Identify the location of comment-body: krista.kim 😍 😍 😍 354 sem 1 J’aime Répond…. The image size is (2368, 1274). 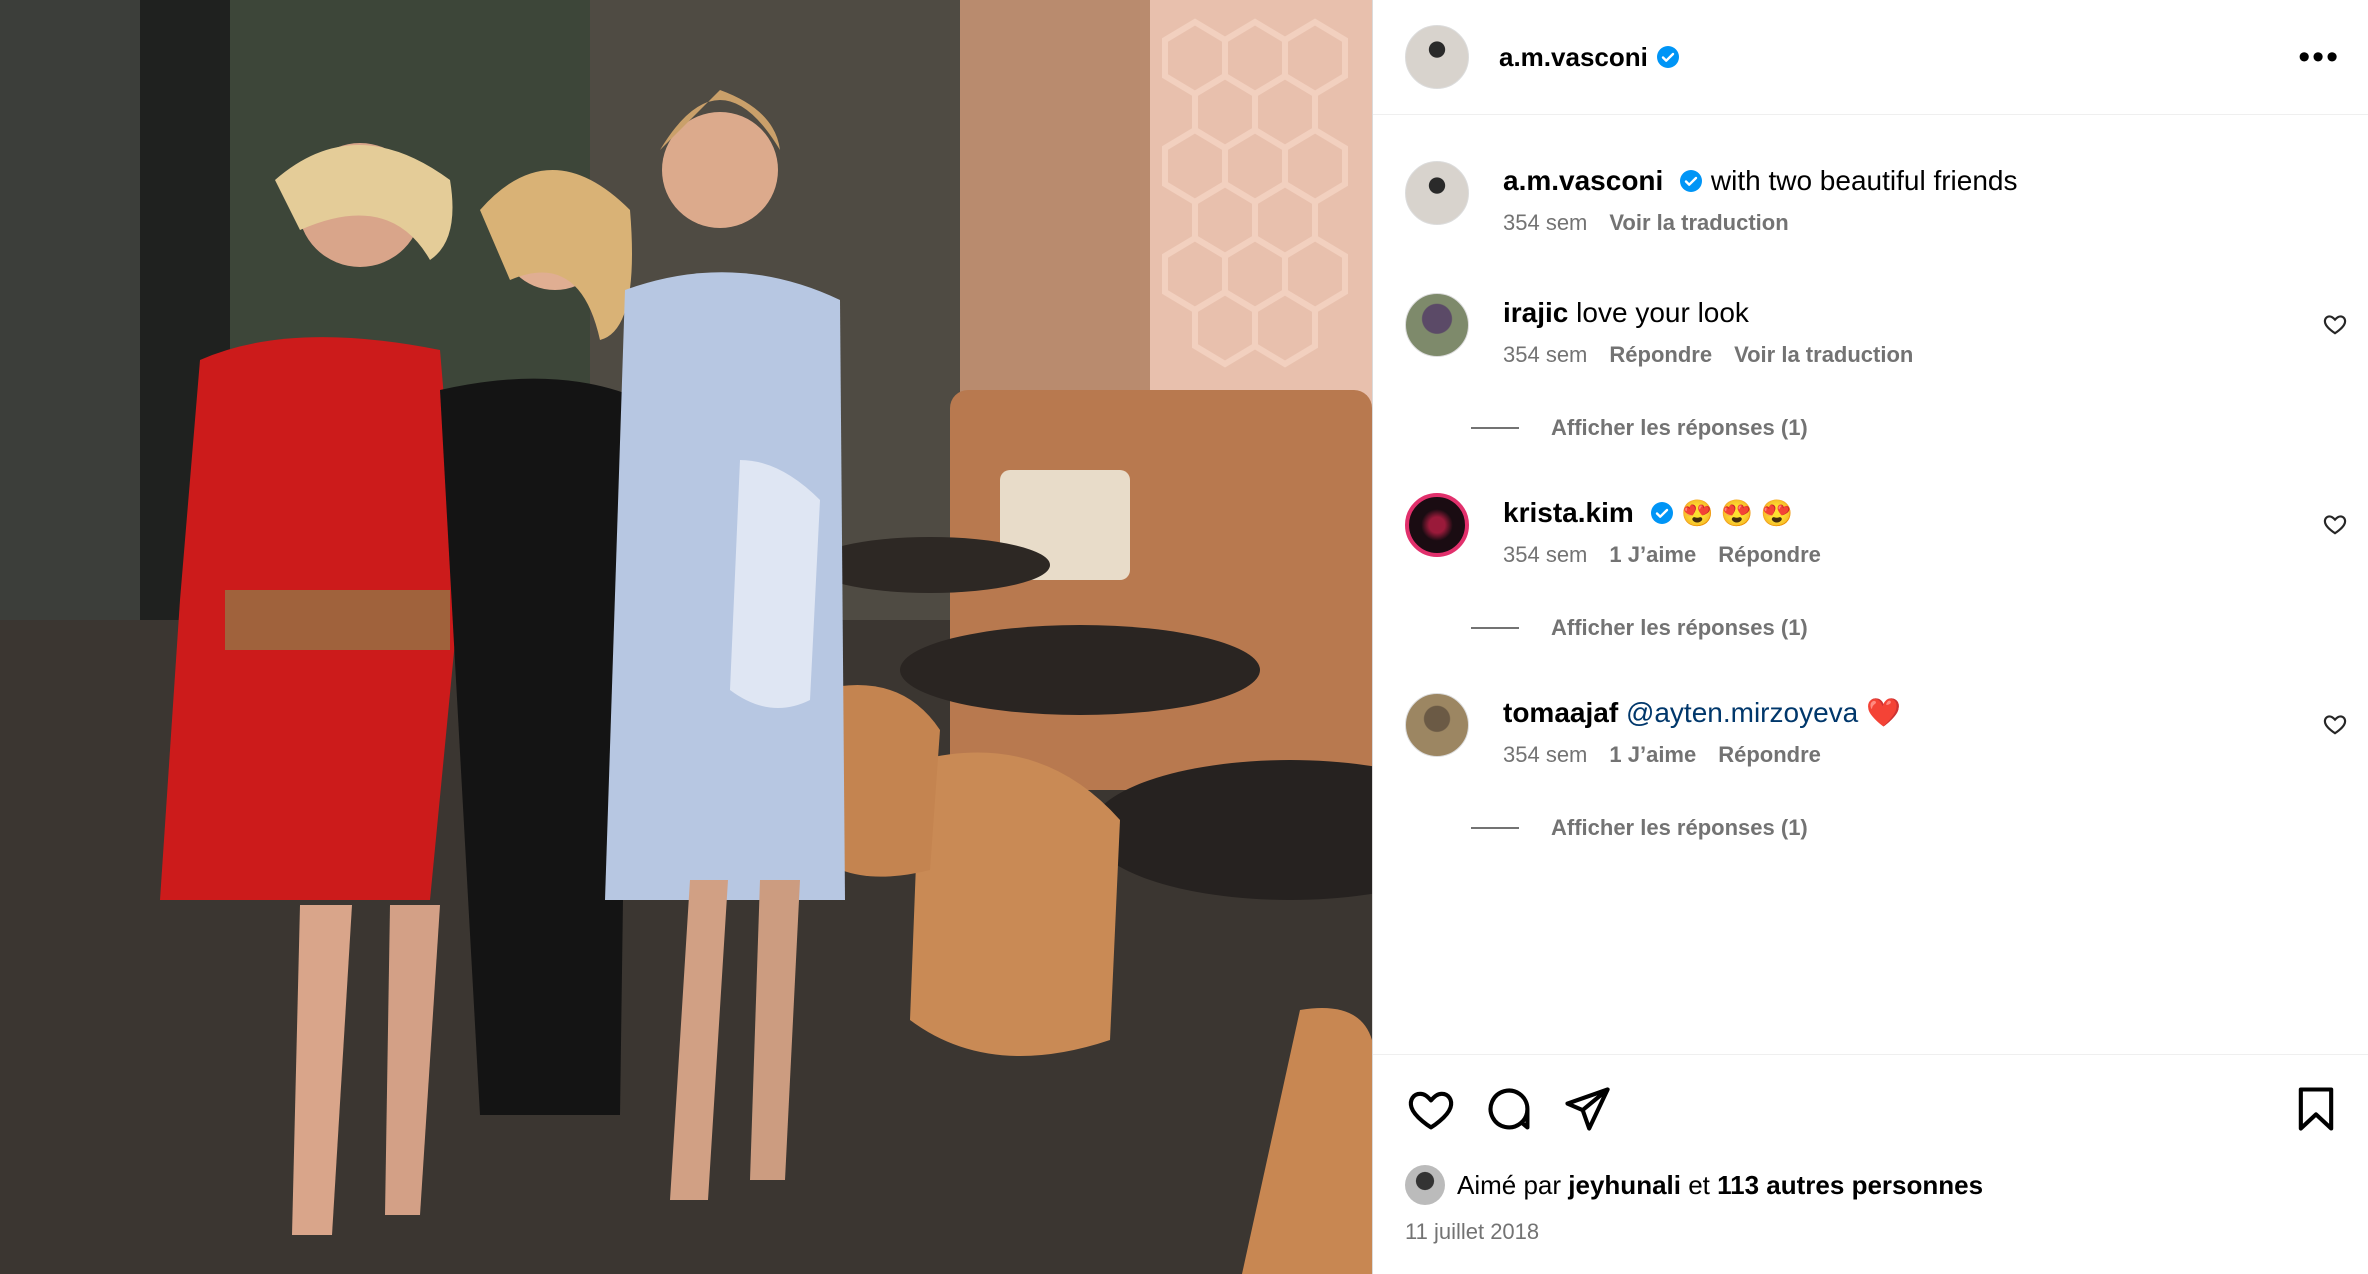
(1895, 532).